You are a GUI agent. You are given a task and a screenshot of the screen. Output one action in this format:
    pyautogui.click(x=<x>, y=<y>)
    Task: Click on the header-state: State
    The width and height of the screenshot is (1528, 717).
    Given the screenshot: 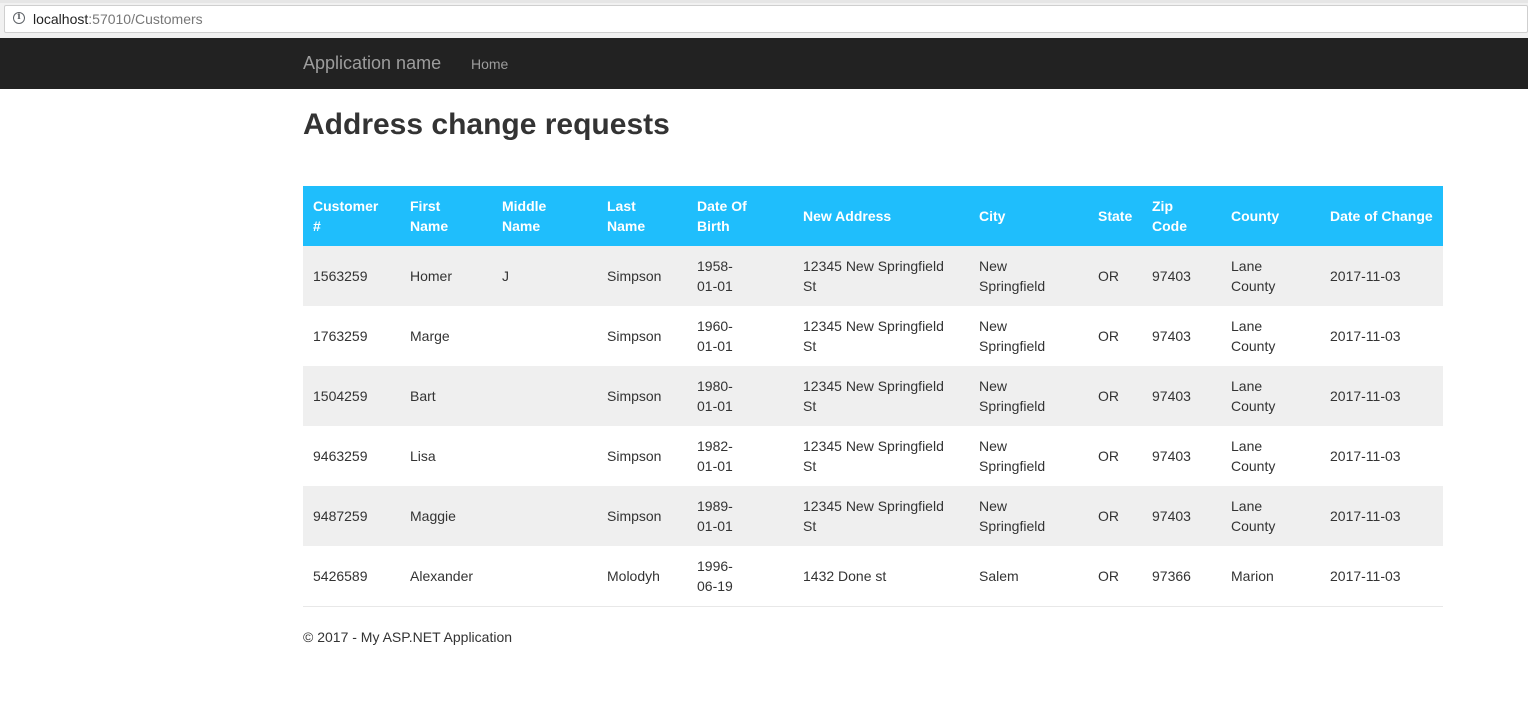 What is the action you would take?
    pyautogui.click(x=1115, y=216)
    